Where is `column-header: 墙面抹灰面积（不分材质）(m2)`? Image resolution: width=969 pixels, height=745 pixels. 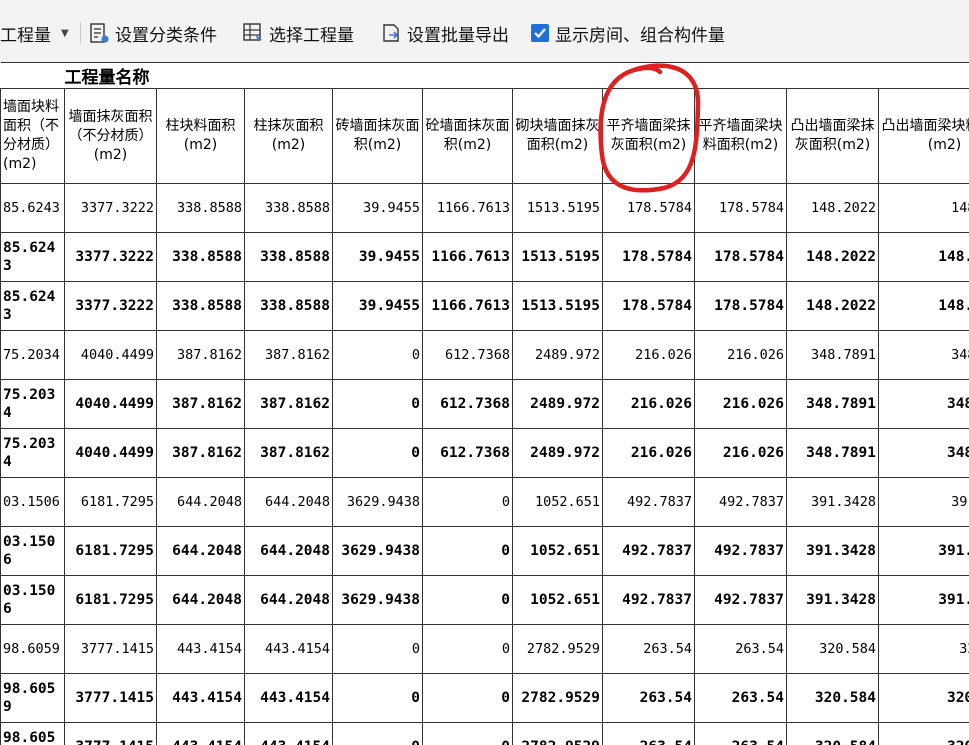
column-header: 墙面抹灰面积（不分材质）(m2) is located at coordinates (110, 136).